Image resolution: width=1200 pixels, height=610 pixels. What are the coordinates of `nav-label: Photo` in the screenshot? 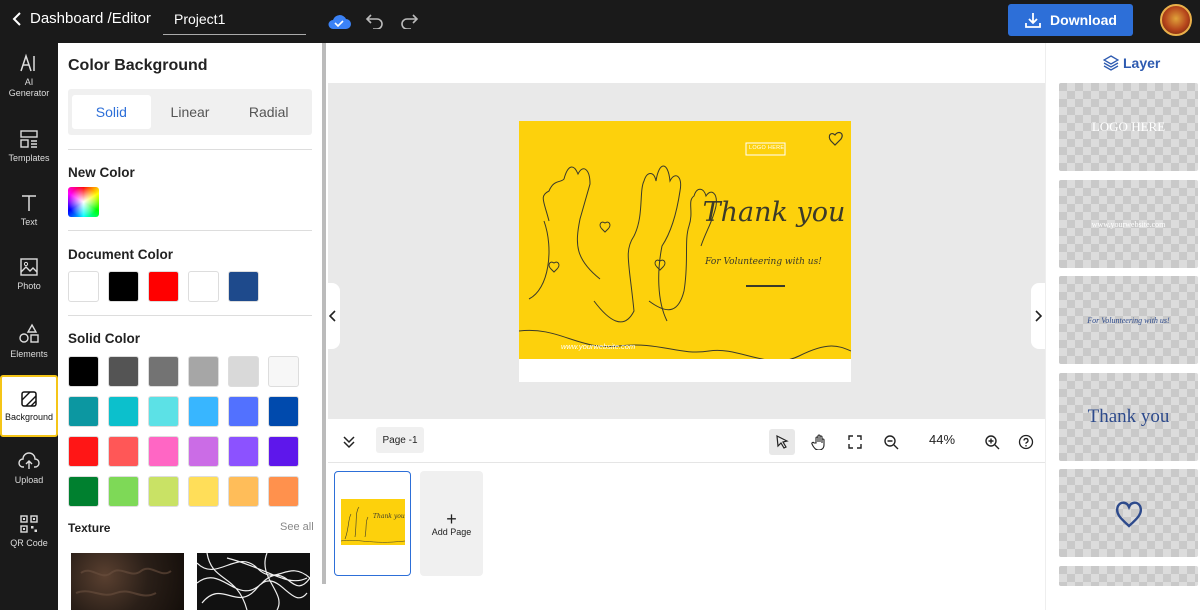 It's located at (29, 286).